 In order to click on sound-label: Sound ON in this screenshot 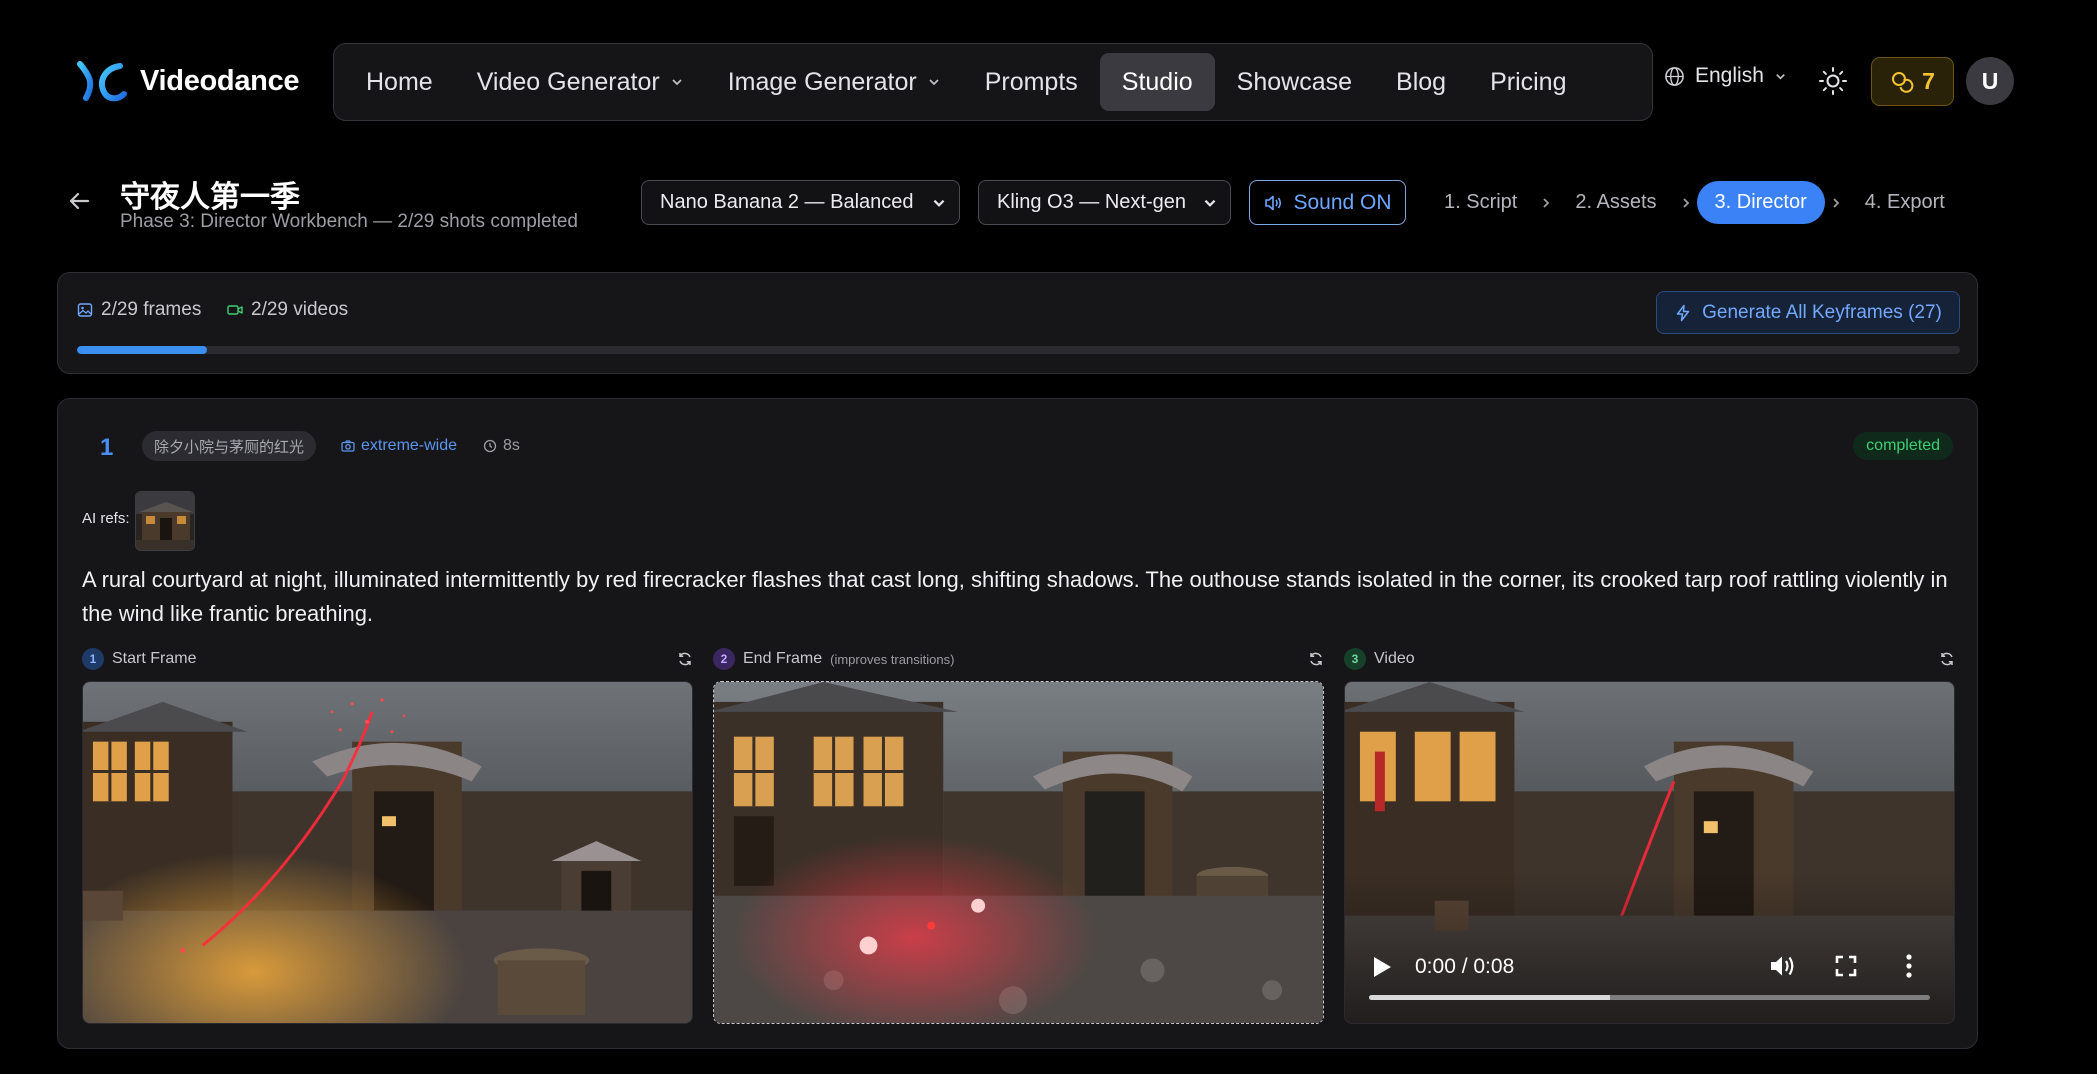, I will do `click(1342, 202)`.